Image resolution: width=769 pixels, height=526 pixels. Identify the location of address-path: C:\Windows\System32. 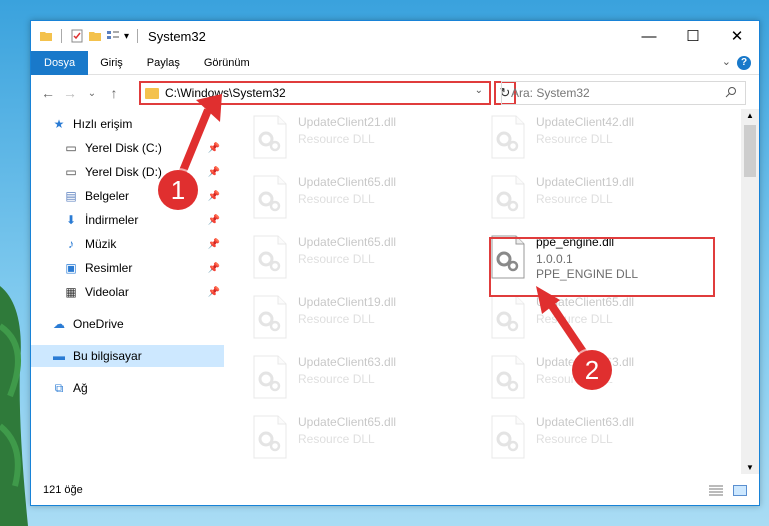
(225, 93).